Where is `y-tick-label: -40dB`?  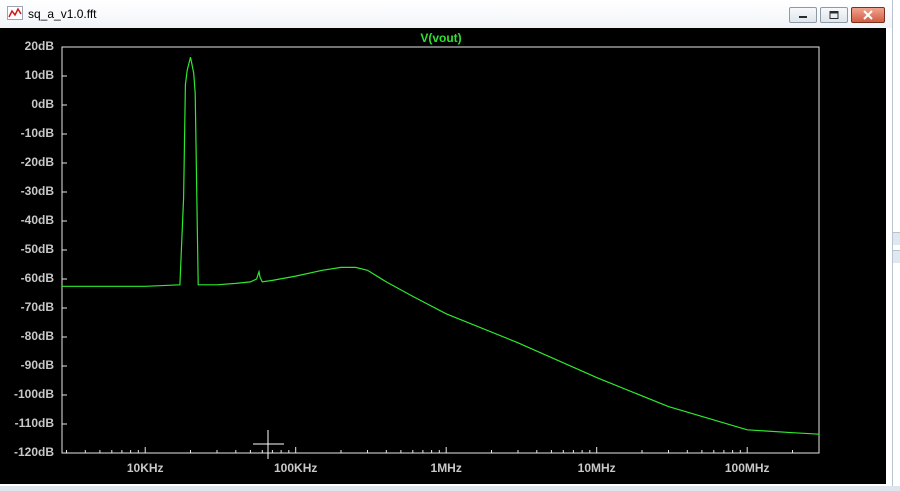 y-tick-label: -40dB is located at coordinates (37, 220).